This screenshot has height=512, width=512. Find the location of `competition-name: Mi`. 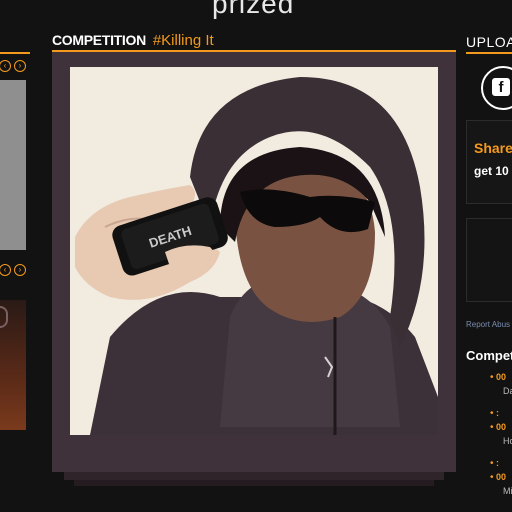

competition-name: Mi is located at coordinates (507, 491).